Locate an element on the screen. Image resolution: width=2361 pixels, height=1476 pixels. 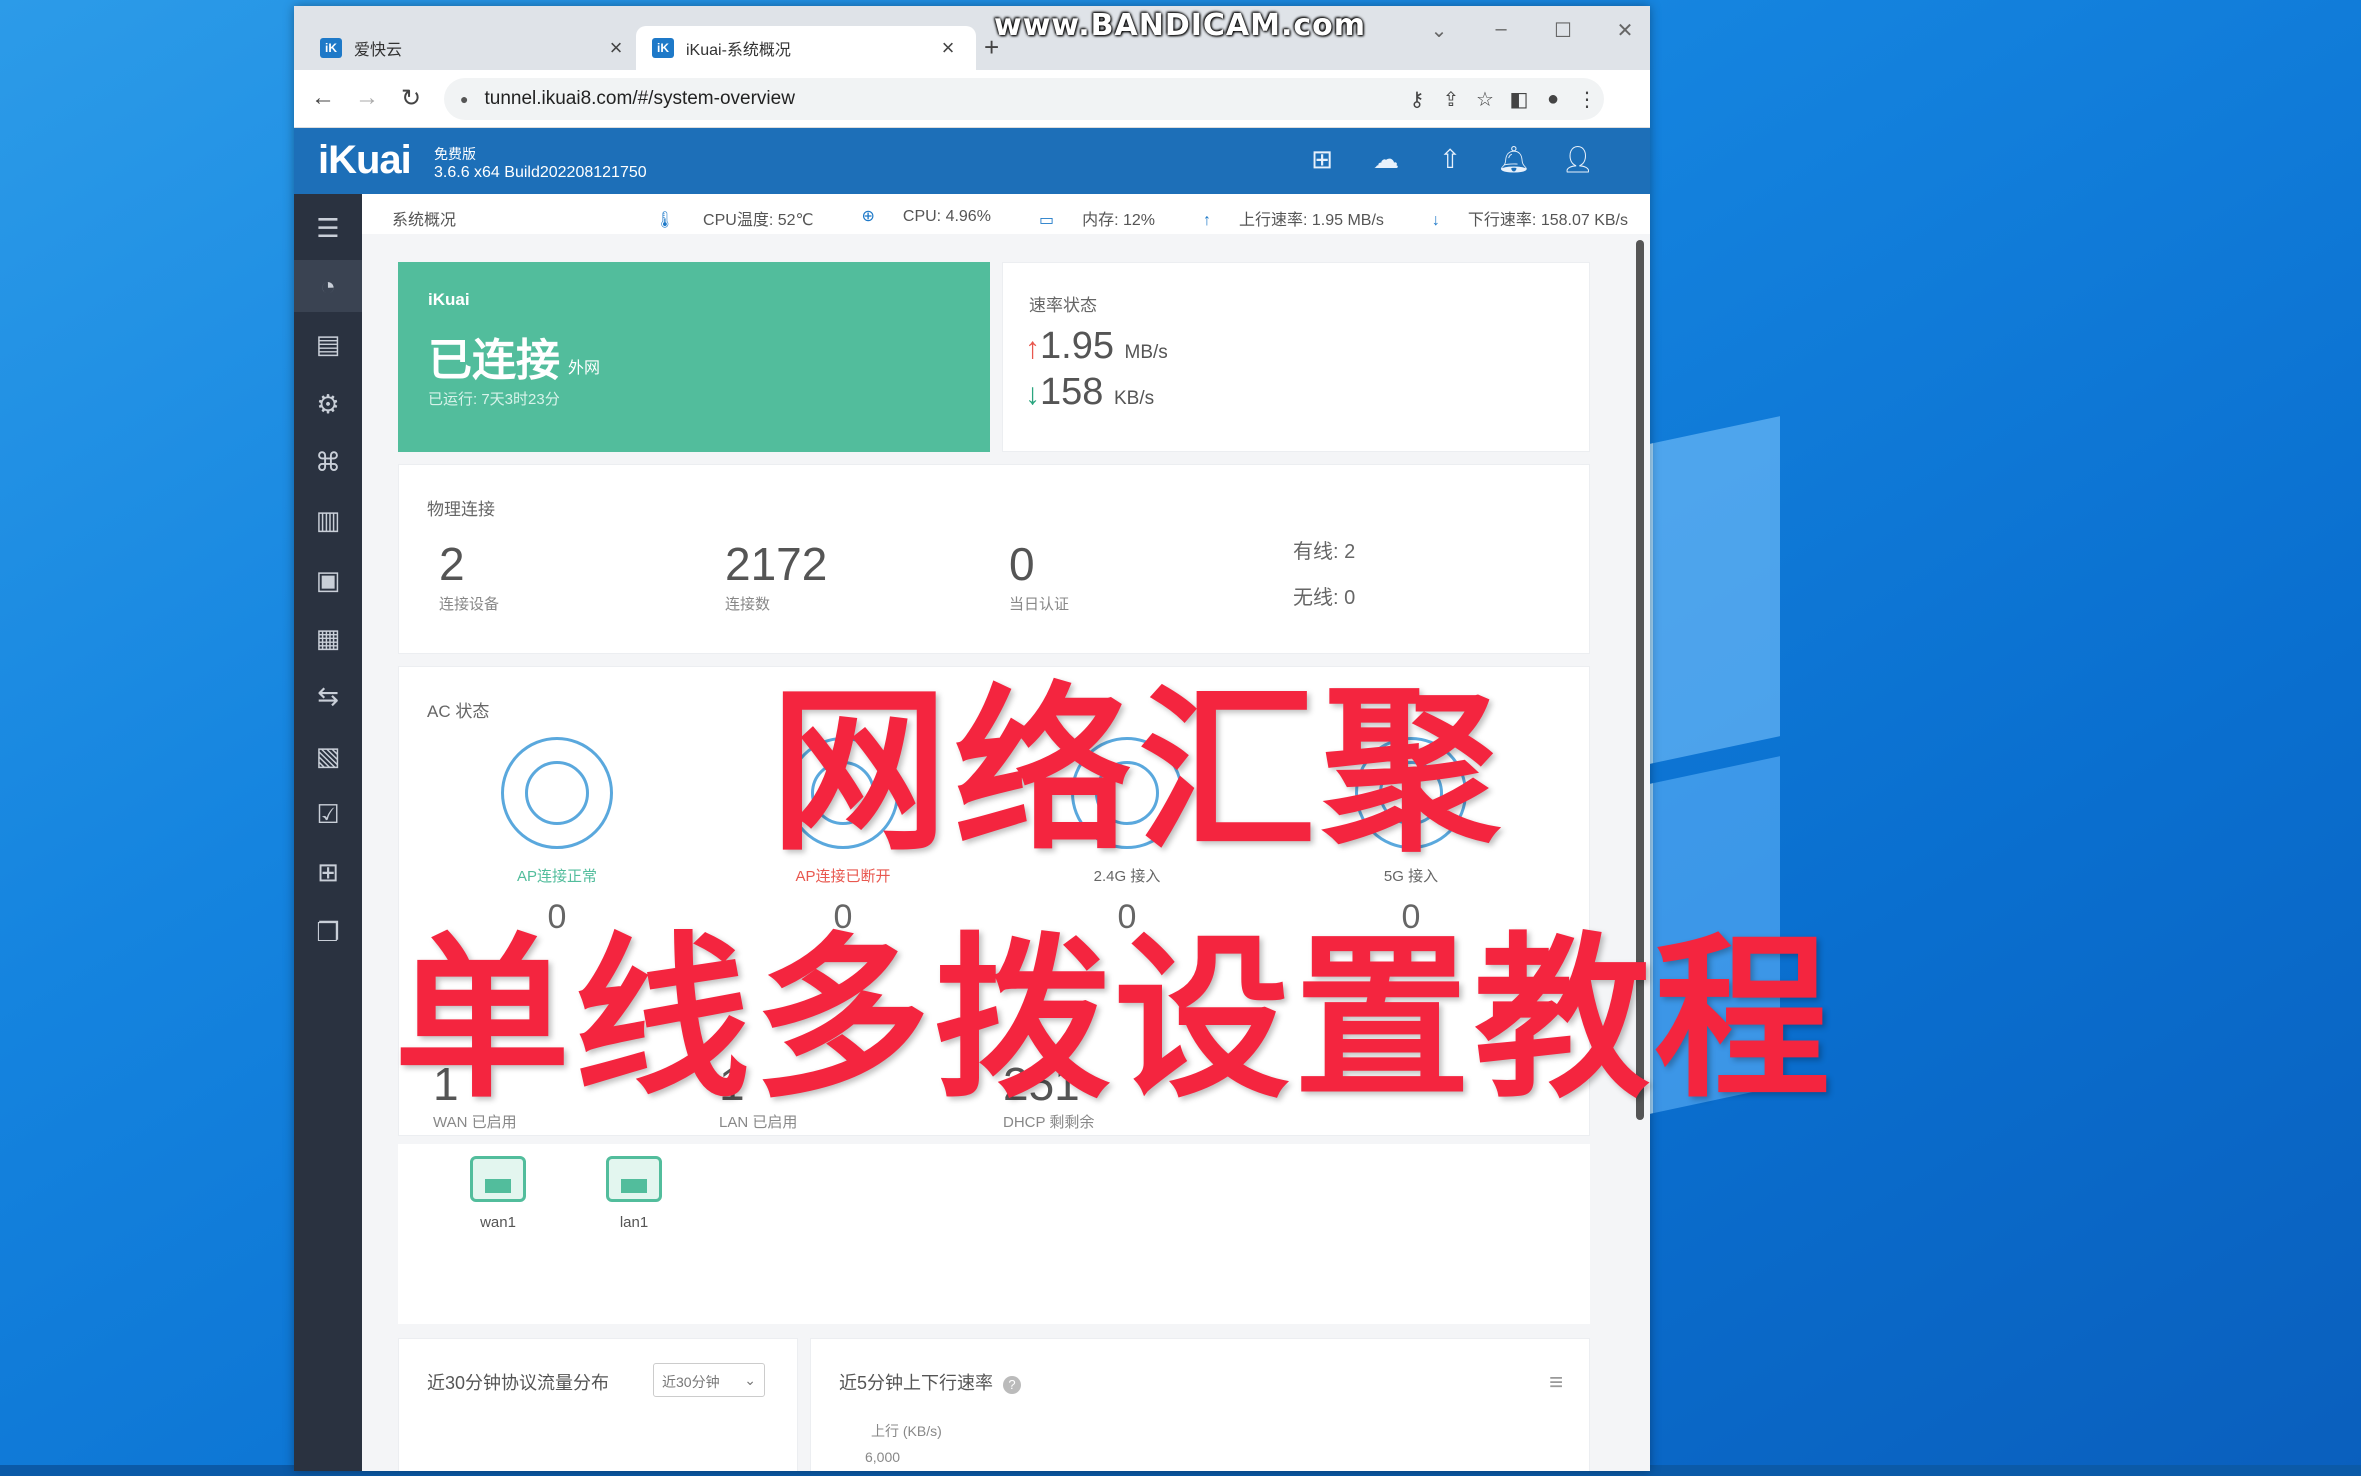
memory-text: 内存: 12% is located at coordinates (1118, 220).